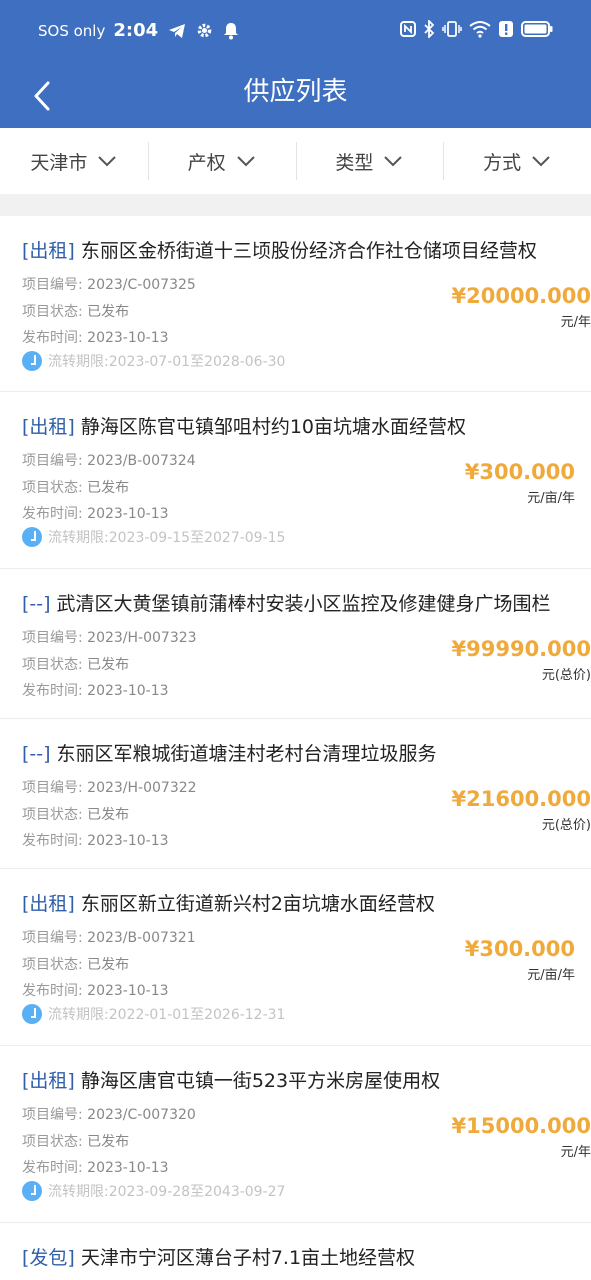 The width and height of the screenshot is (591, 1280). Describe the element at coordinates (153, 1191) in the screenshot. I see `item-period: 流转期限:2023-09-28至2043-09-27` at that location.